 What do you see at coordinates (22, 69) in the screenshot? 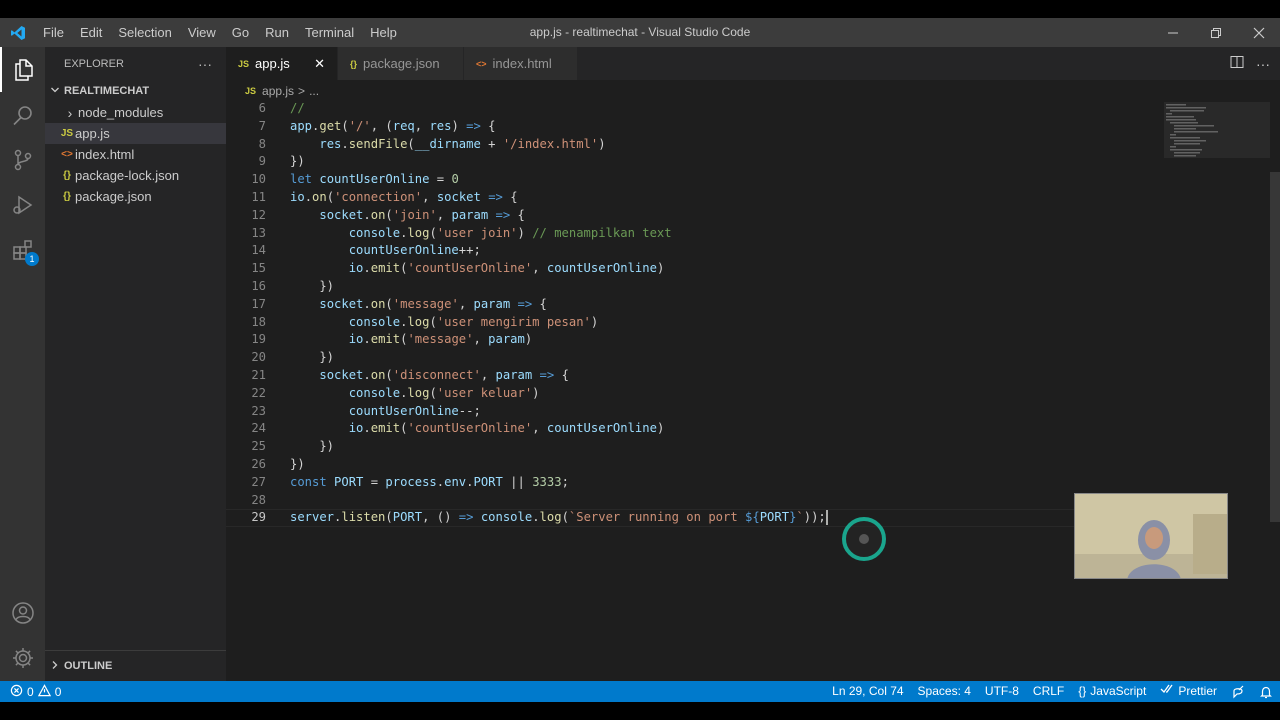
I see `explorer-icon` at bounding box center [22, 69].